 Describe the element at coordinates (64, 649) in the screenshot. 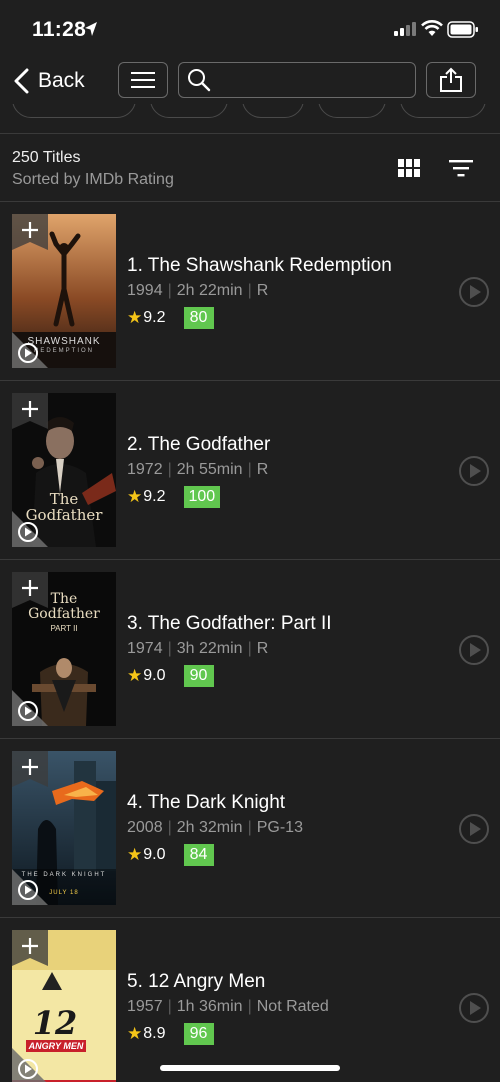

I see `poster-image: The Godfather PART II` at that location.